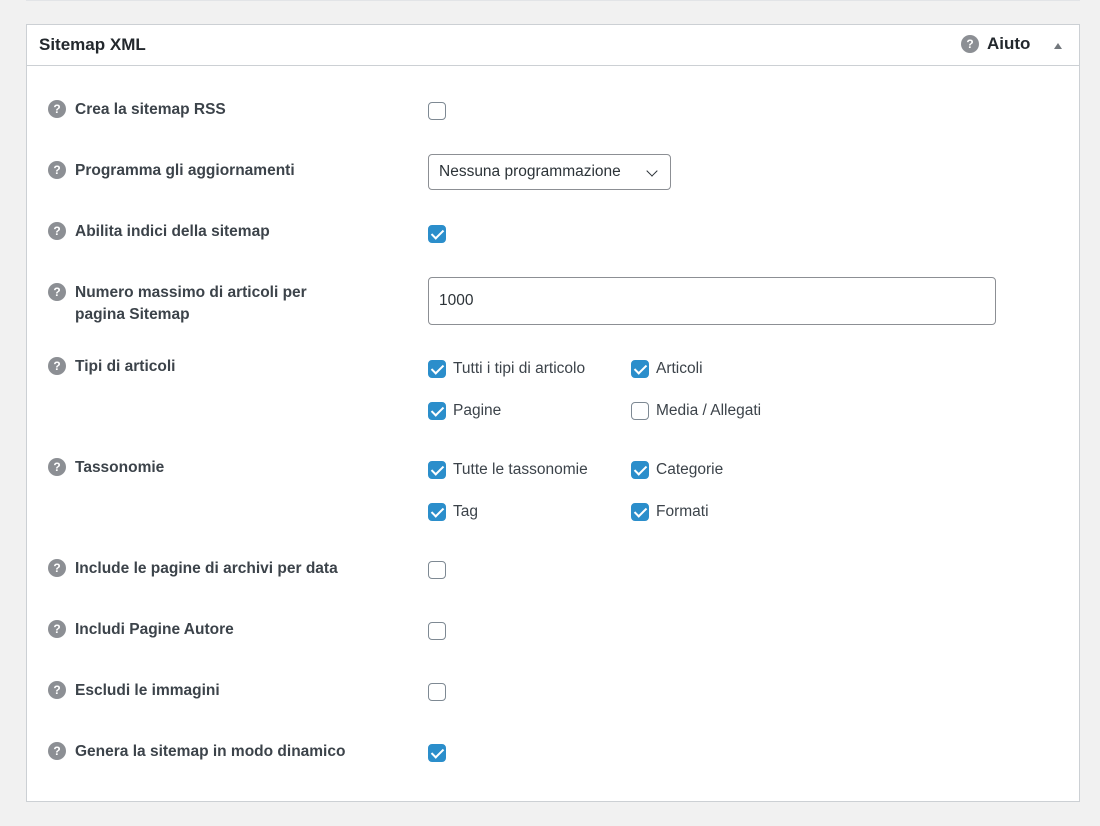 The width and height of the screenshot is (1100, 826). What do you see at coordinates (196, 752) in the screenshot?
I see `setting-label: ? Genera la sitemap in modo dinamico` at bounding box center [196, 752].